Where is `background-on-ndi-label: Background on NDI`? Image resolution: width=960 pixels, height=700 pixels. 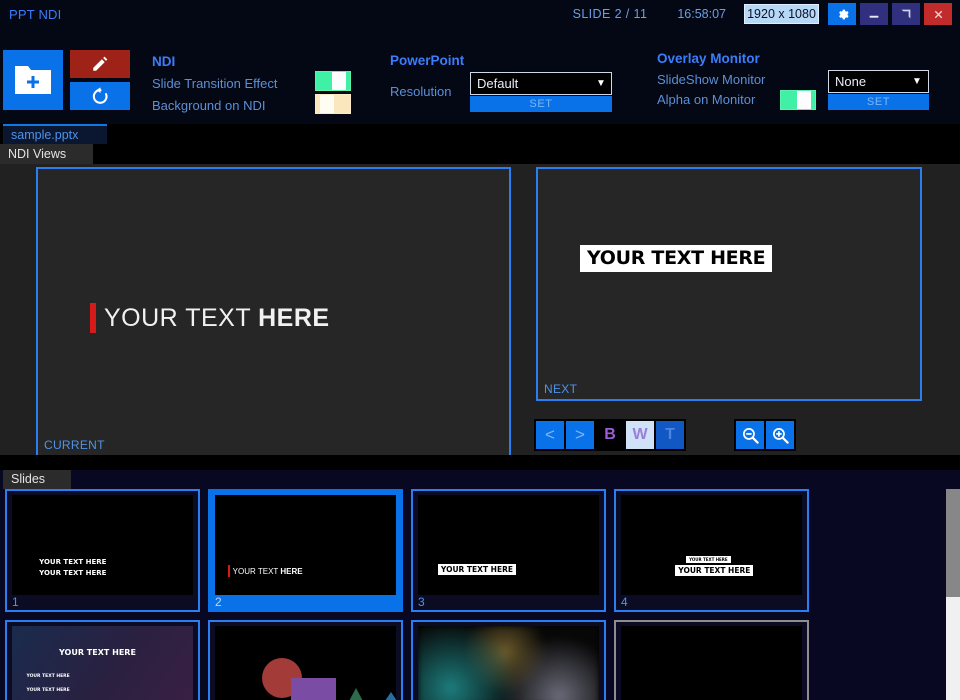 background-on-ndi-label: Background on NDI is located at coordinates (209, 105).